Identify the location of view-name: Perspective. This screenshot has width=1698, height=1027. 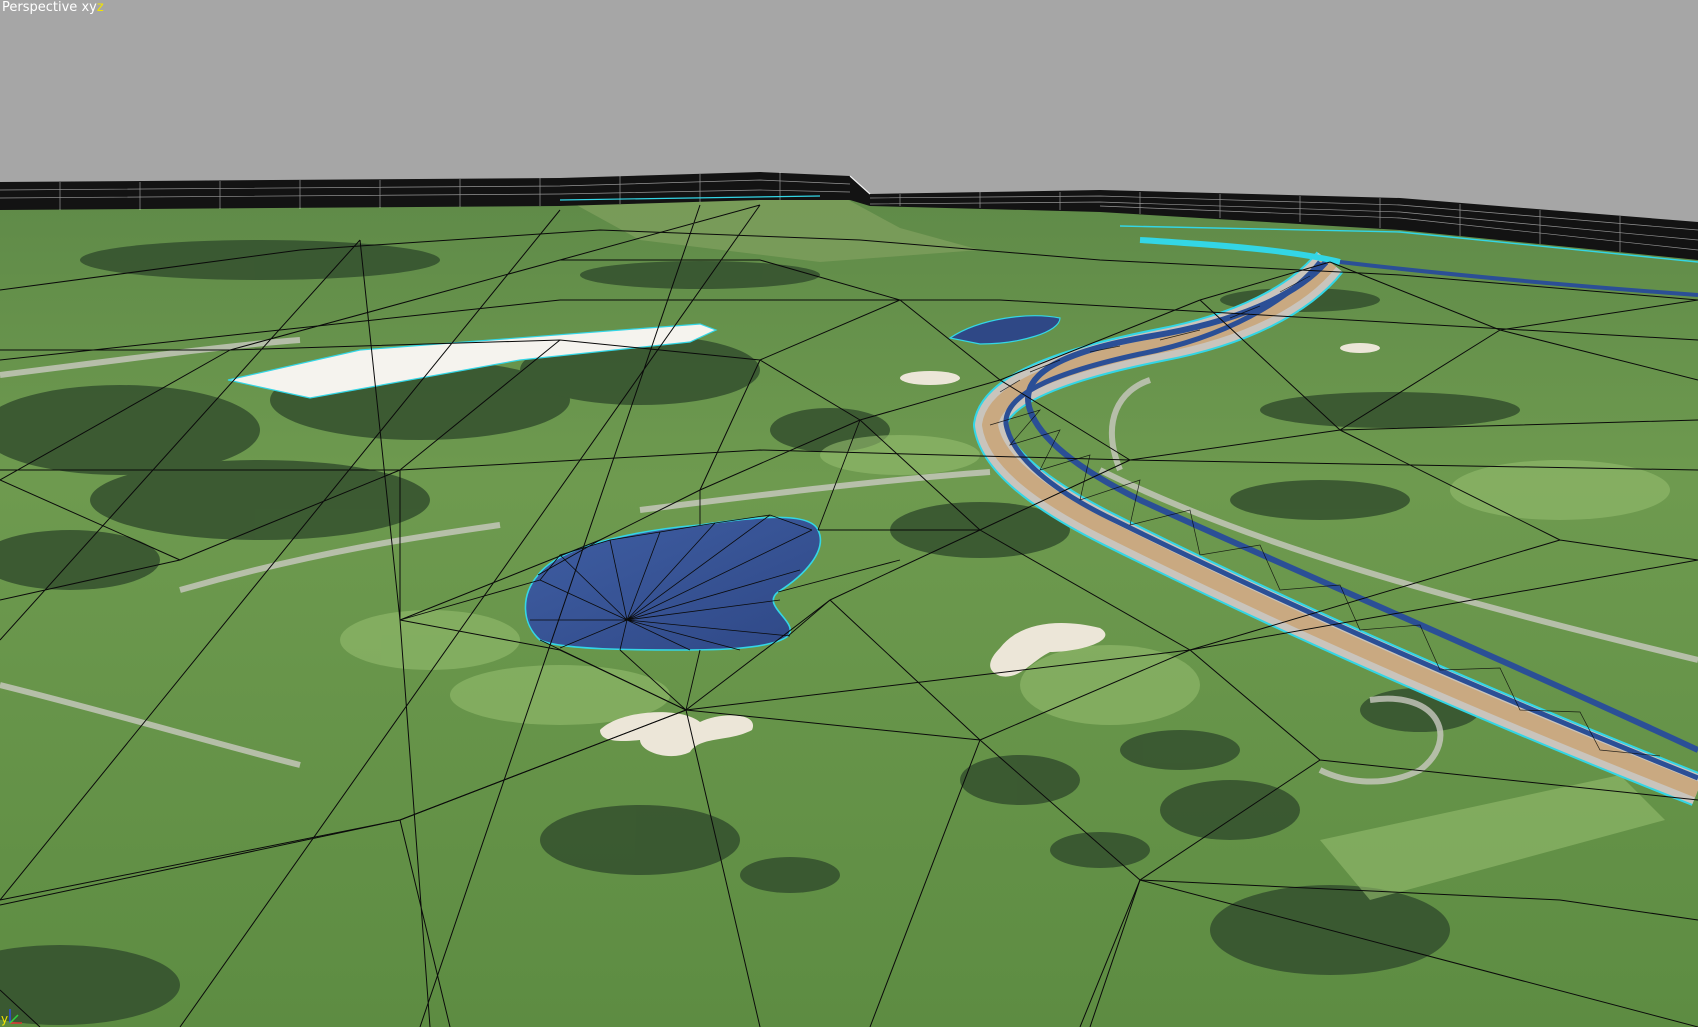
(40, 7).